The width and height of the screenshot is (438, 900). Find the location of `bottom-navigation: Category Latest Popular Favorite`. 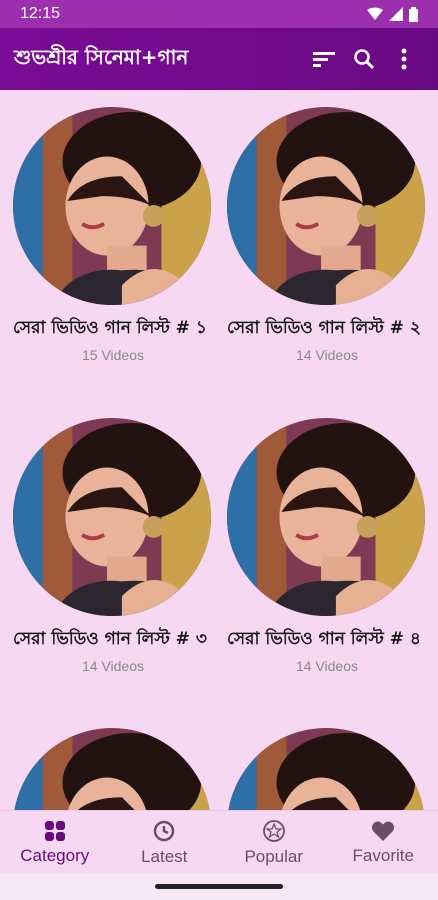

bottom-navigation: Category Latest Popular Favorite is located at coordinates (219, 842).